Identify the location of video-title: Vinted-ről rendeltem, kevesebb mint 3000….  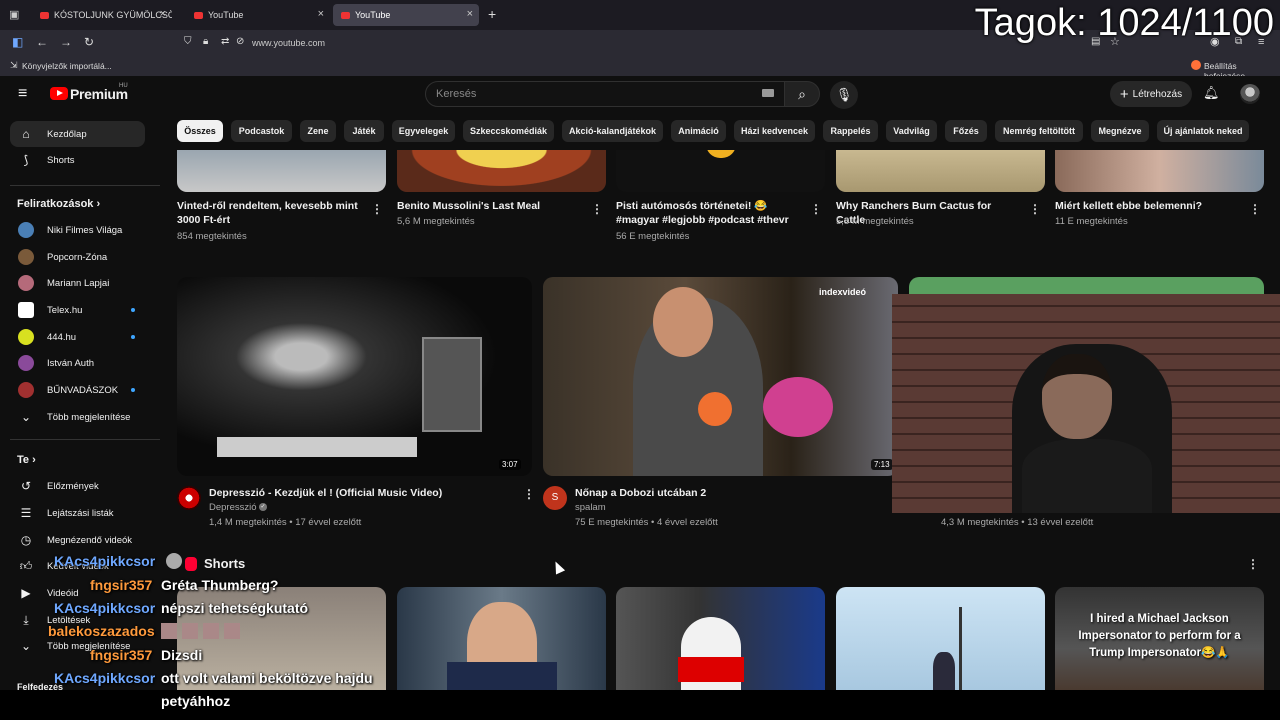
(269, 213).